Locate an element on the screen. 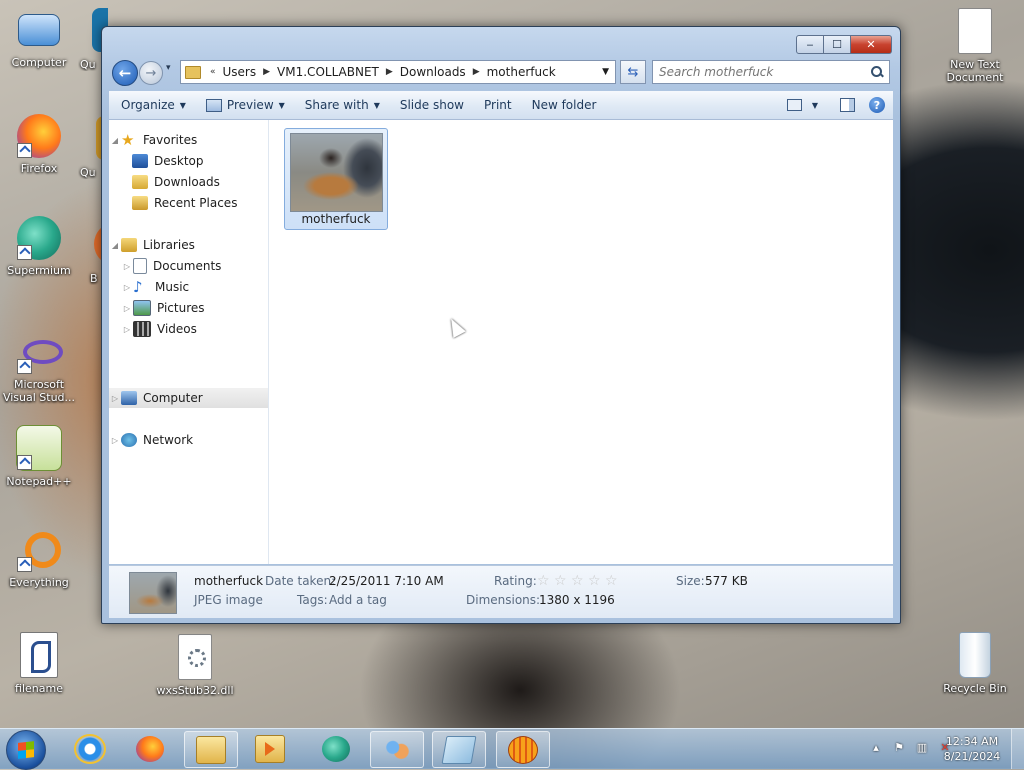  desktop-icon-firefox: Firefox is located at coordinates (39, 144).